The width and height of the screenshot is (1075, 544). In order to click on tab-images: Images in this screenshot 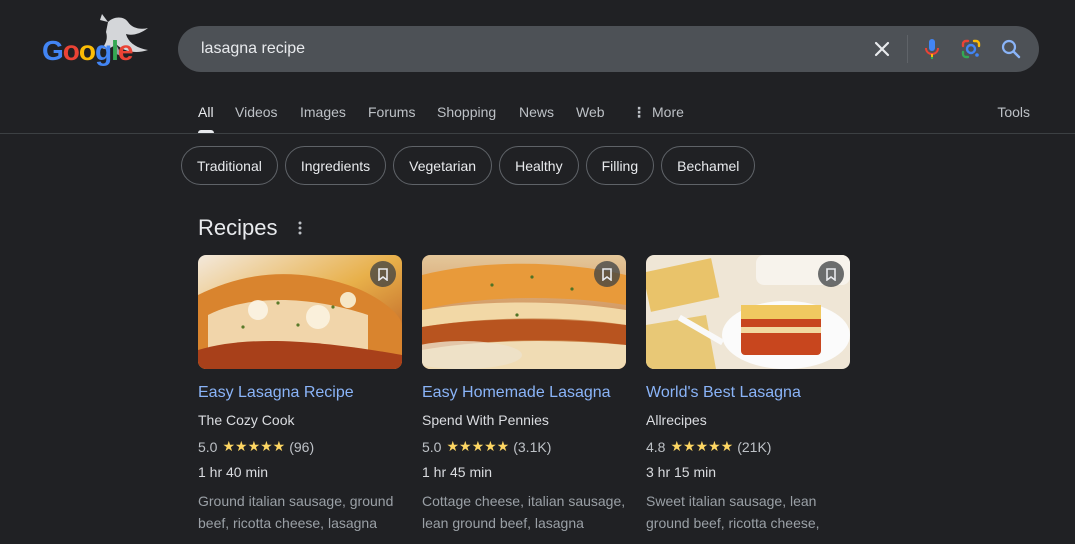, I will do `click(323, 116)`.